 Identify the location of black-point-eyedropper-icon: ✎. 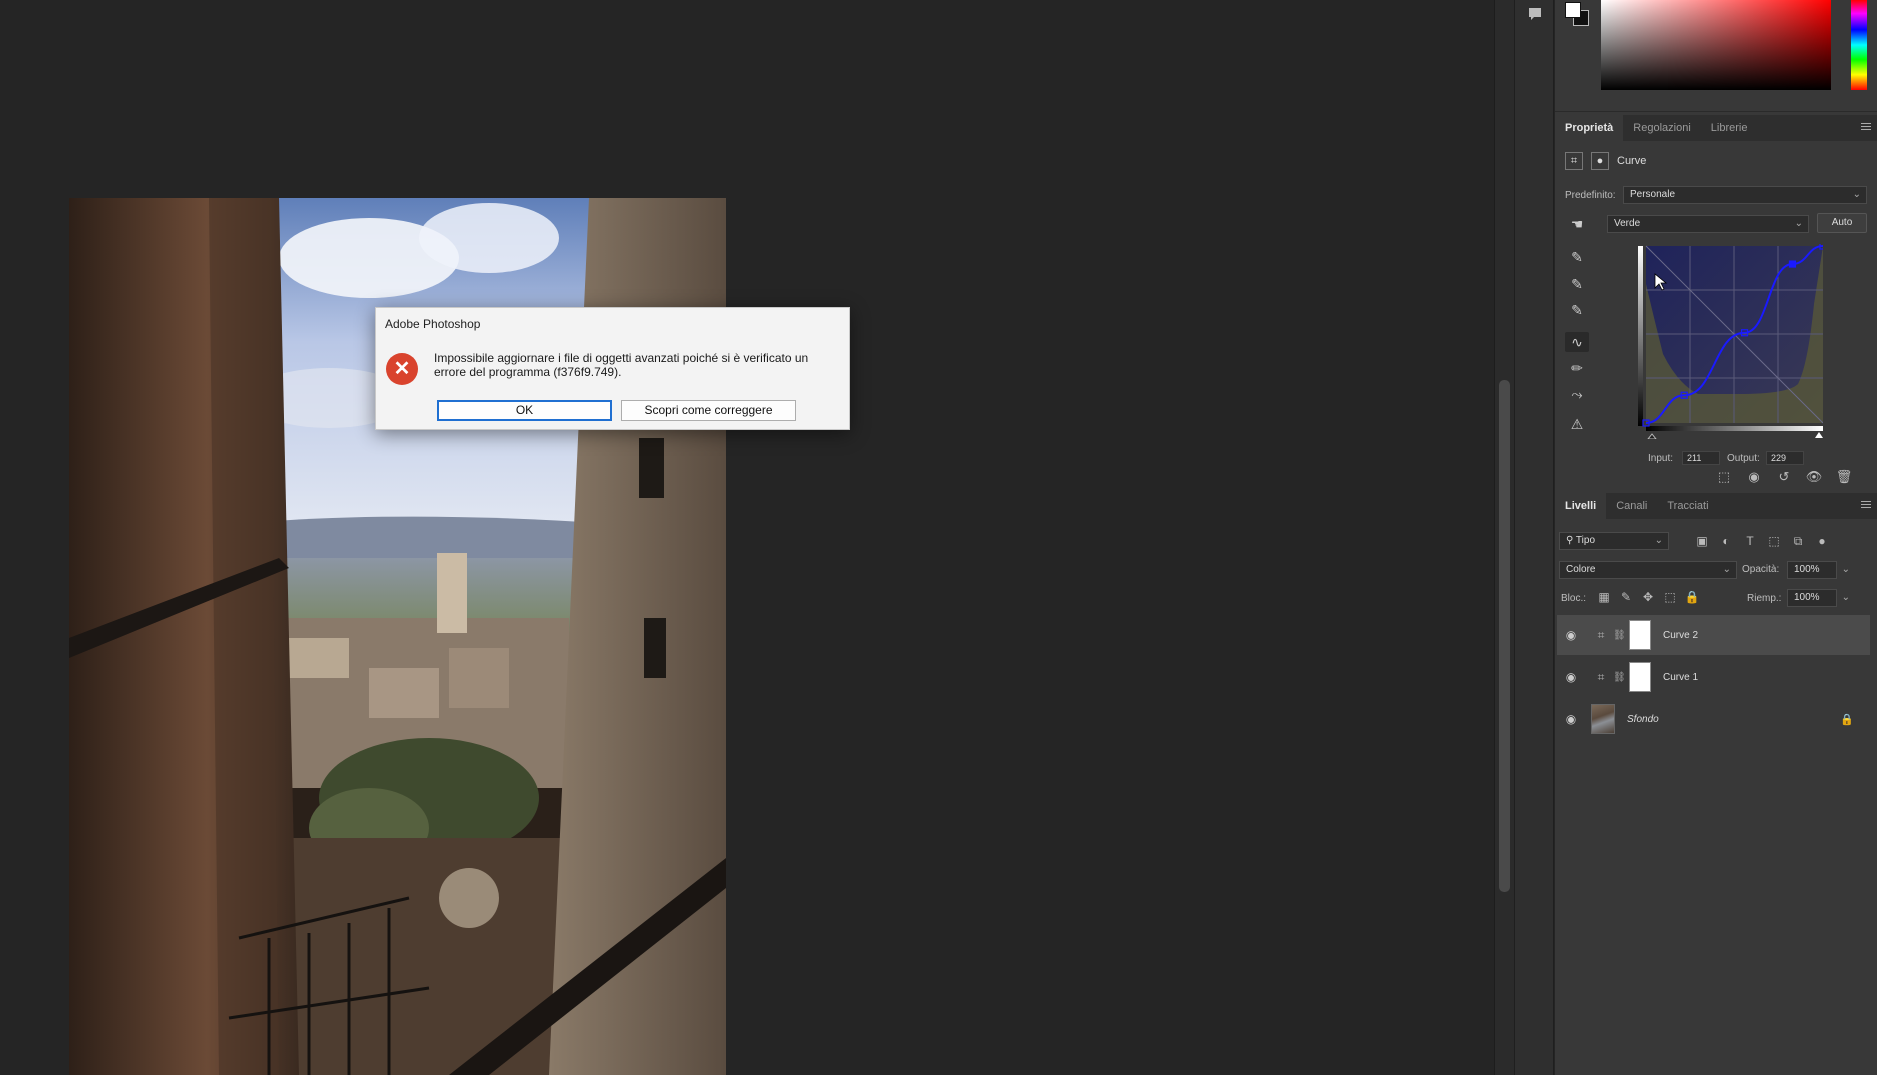
(1577, 257).